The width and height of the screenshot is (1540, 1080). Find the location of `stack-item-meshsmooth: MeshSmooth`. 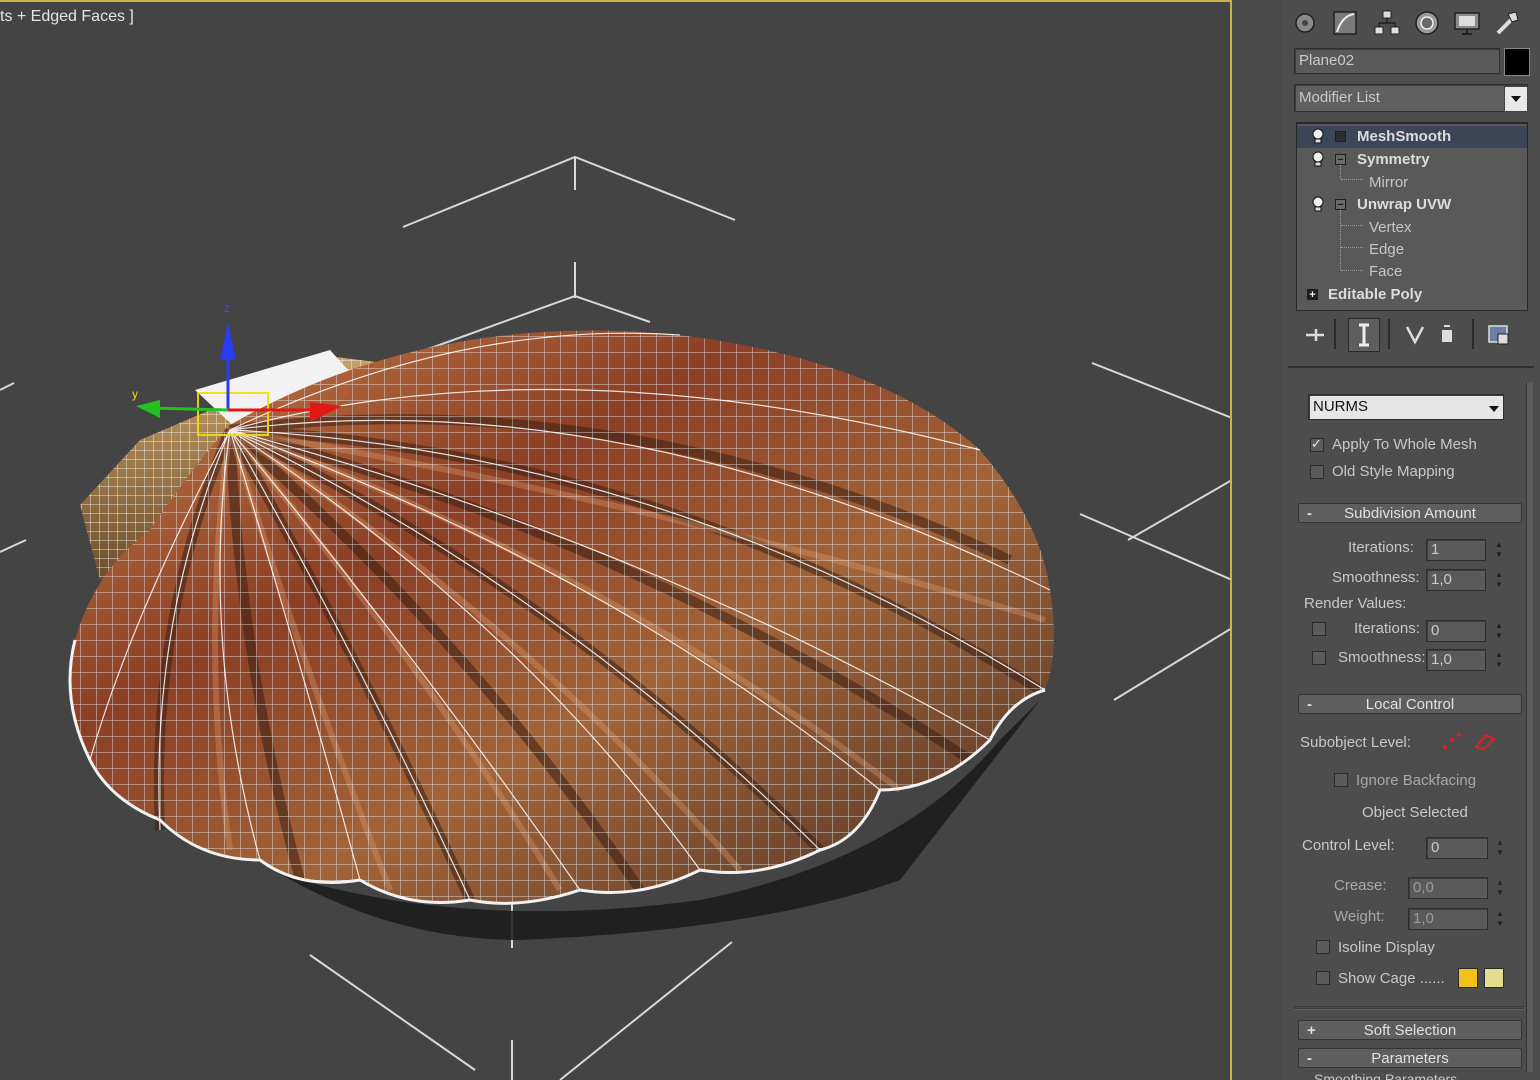

stack-item-meshsmooth: MeshSmooth is located at coordinates (1412, 137).